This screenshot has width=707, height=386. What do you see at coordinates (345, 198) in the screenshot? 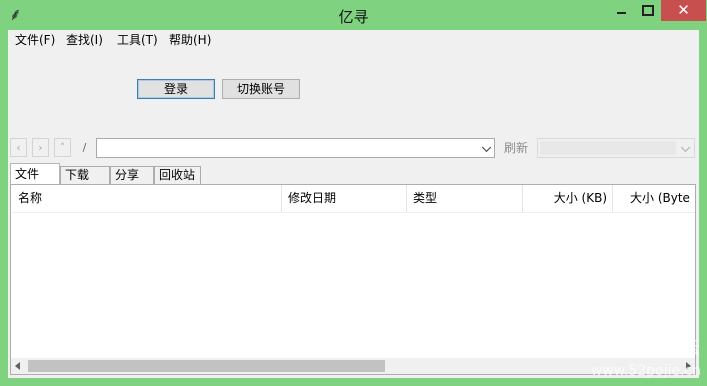
I see `column-header-modified: 修改日期` at bounding box center [345, 198].